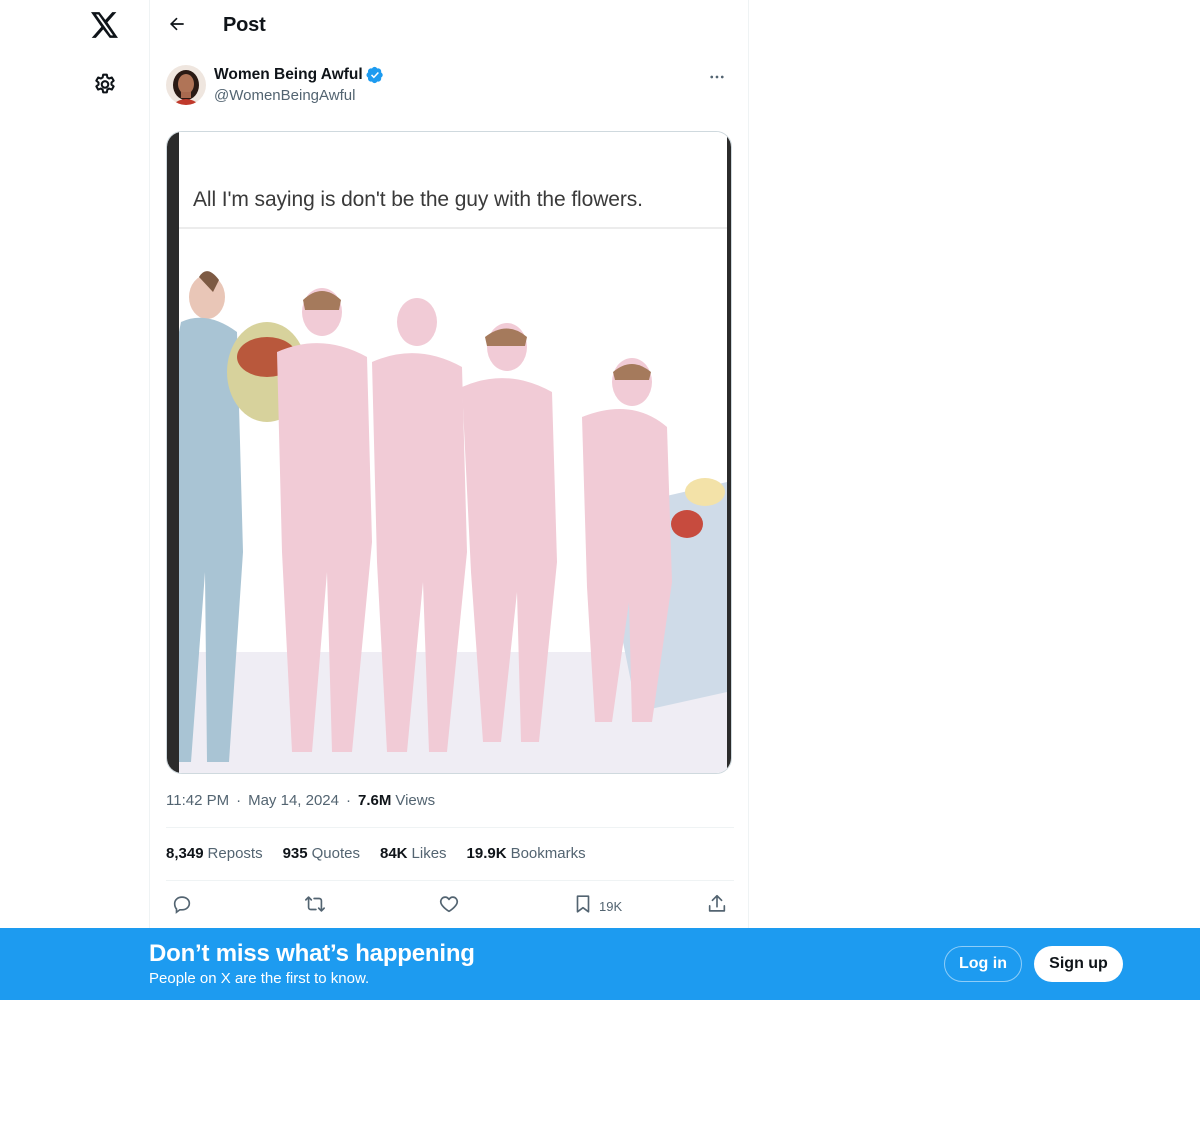  I want to click on author-handle: @WomenBeingAwful, so click(284, 95).